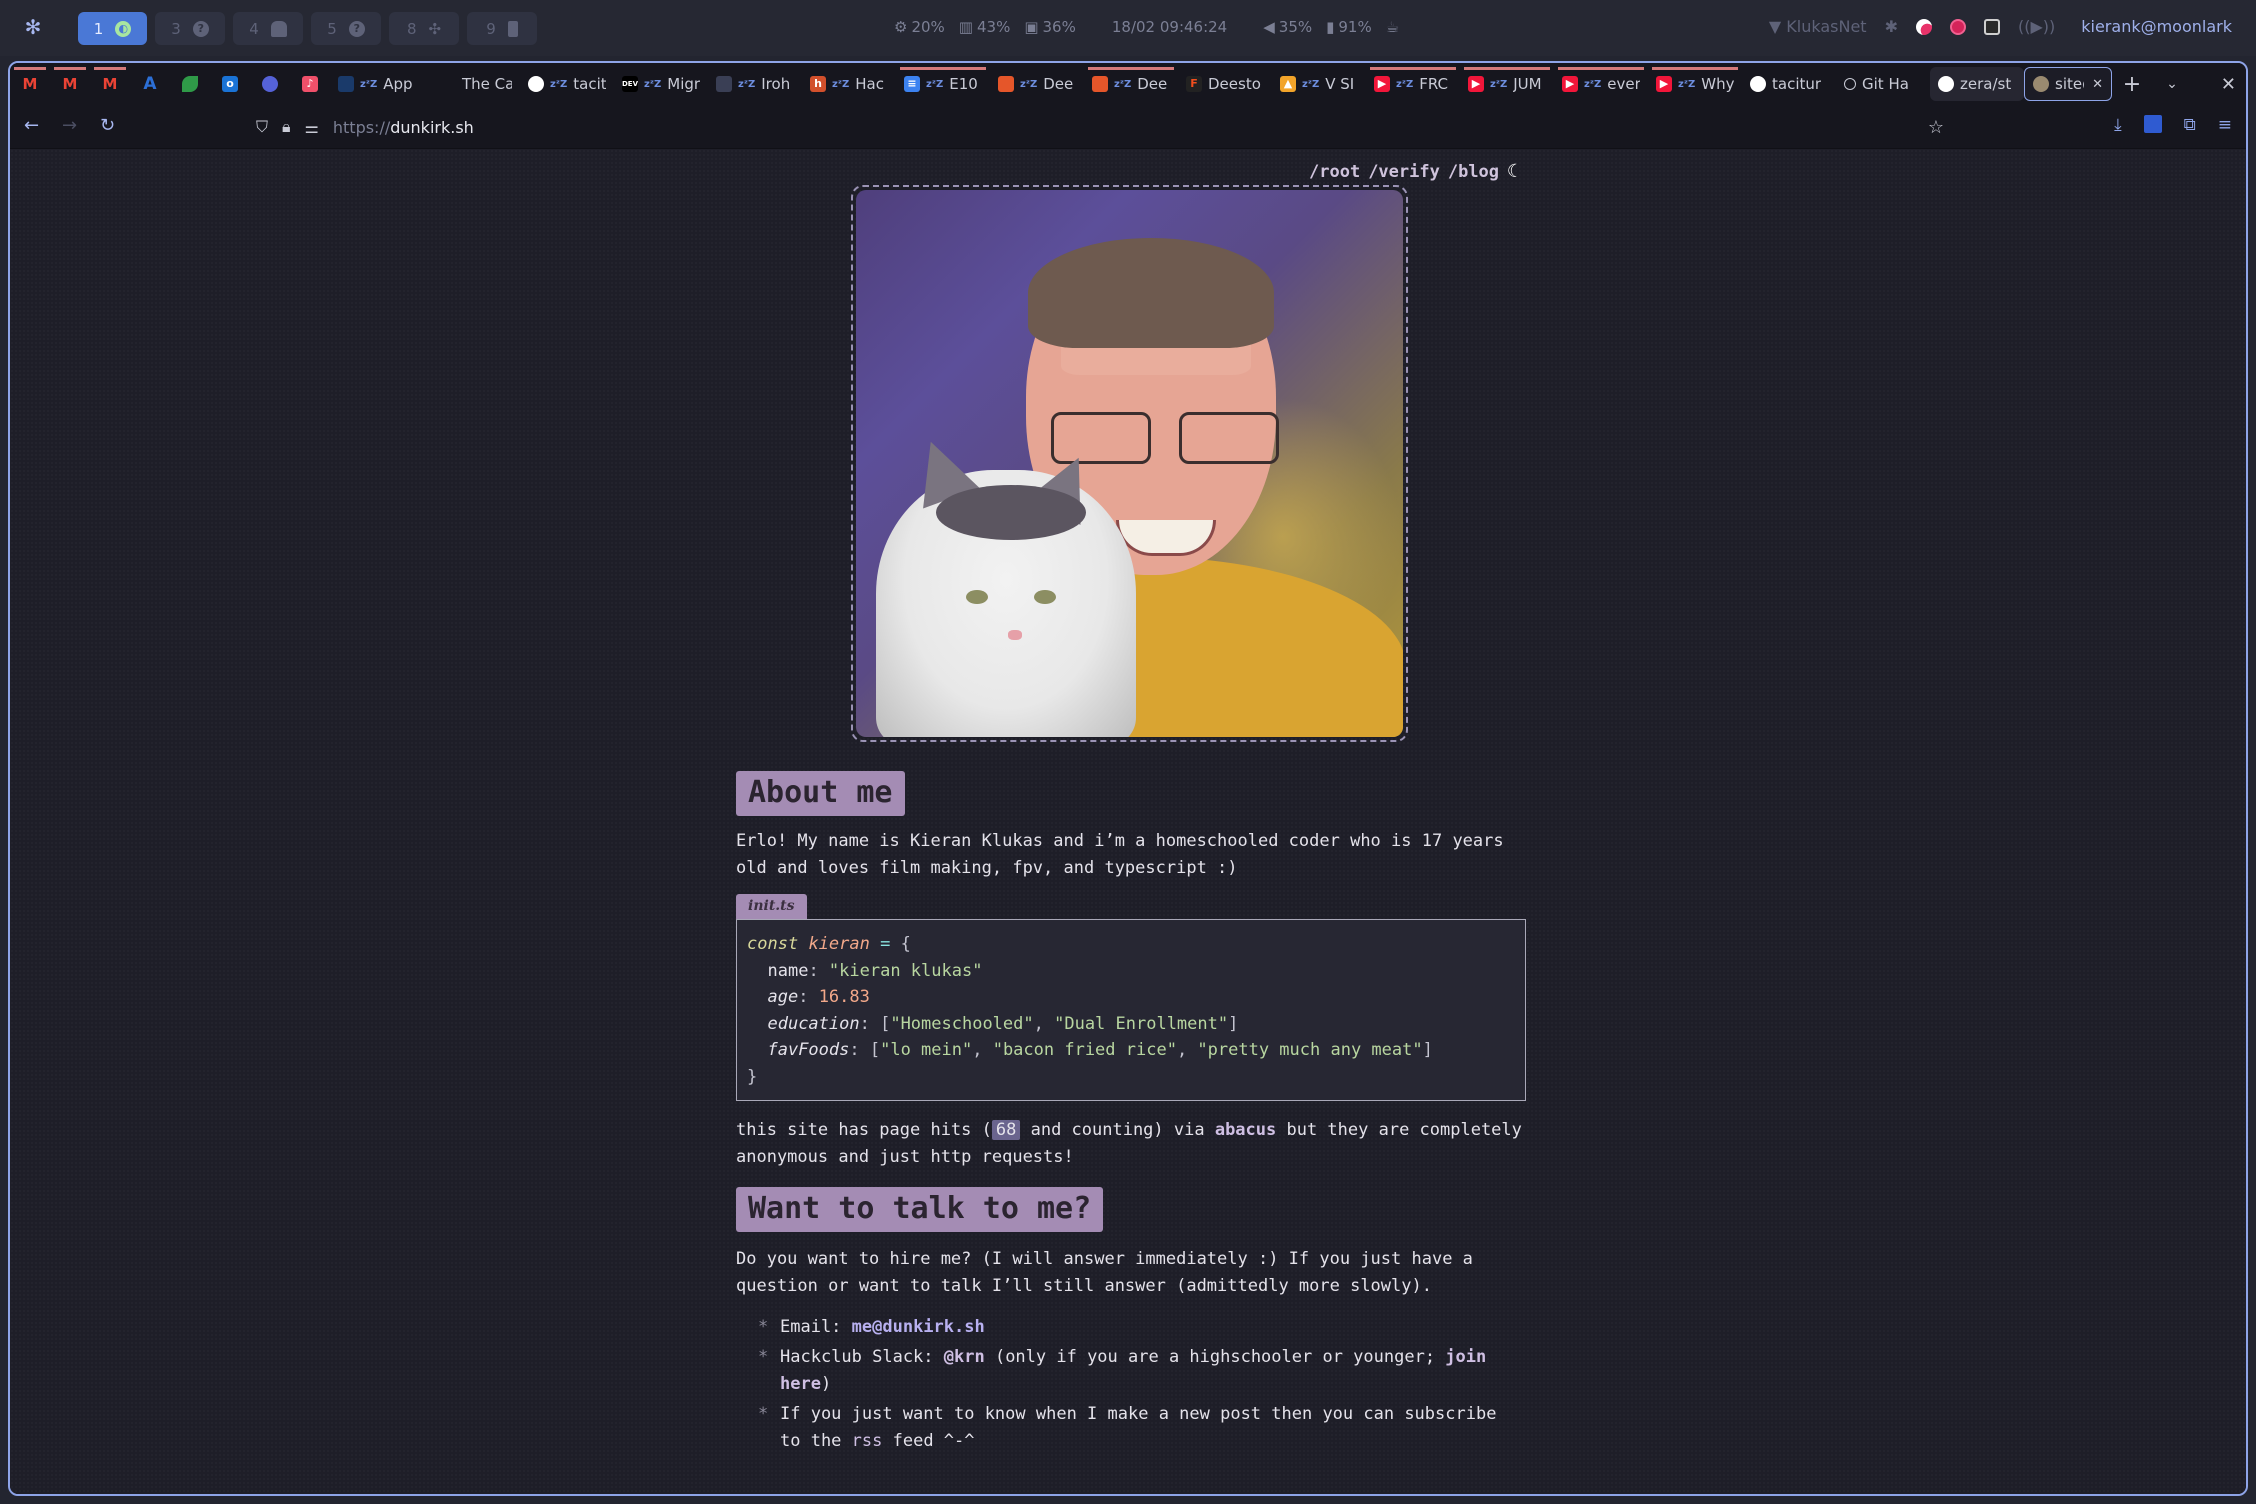 The image size is (2256, 1504). I want to click on photo-hair, so click(1151, 293).